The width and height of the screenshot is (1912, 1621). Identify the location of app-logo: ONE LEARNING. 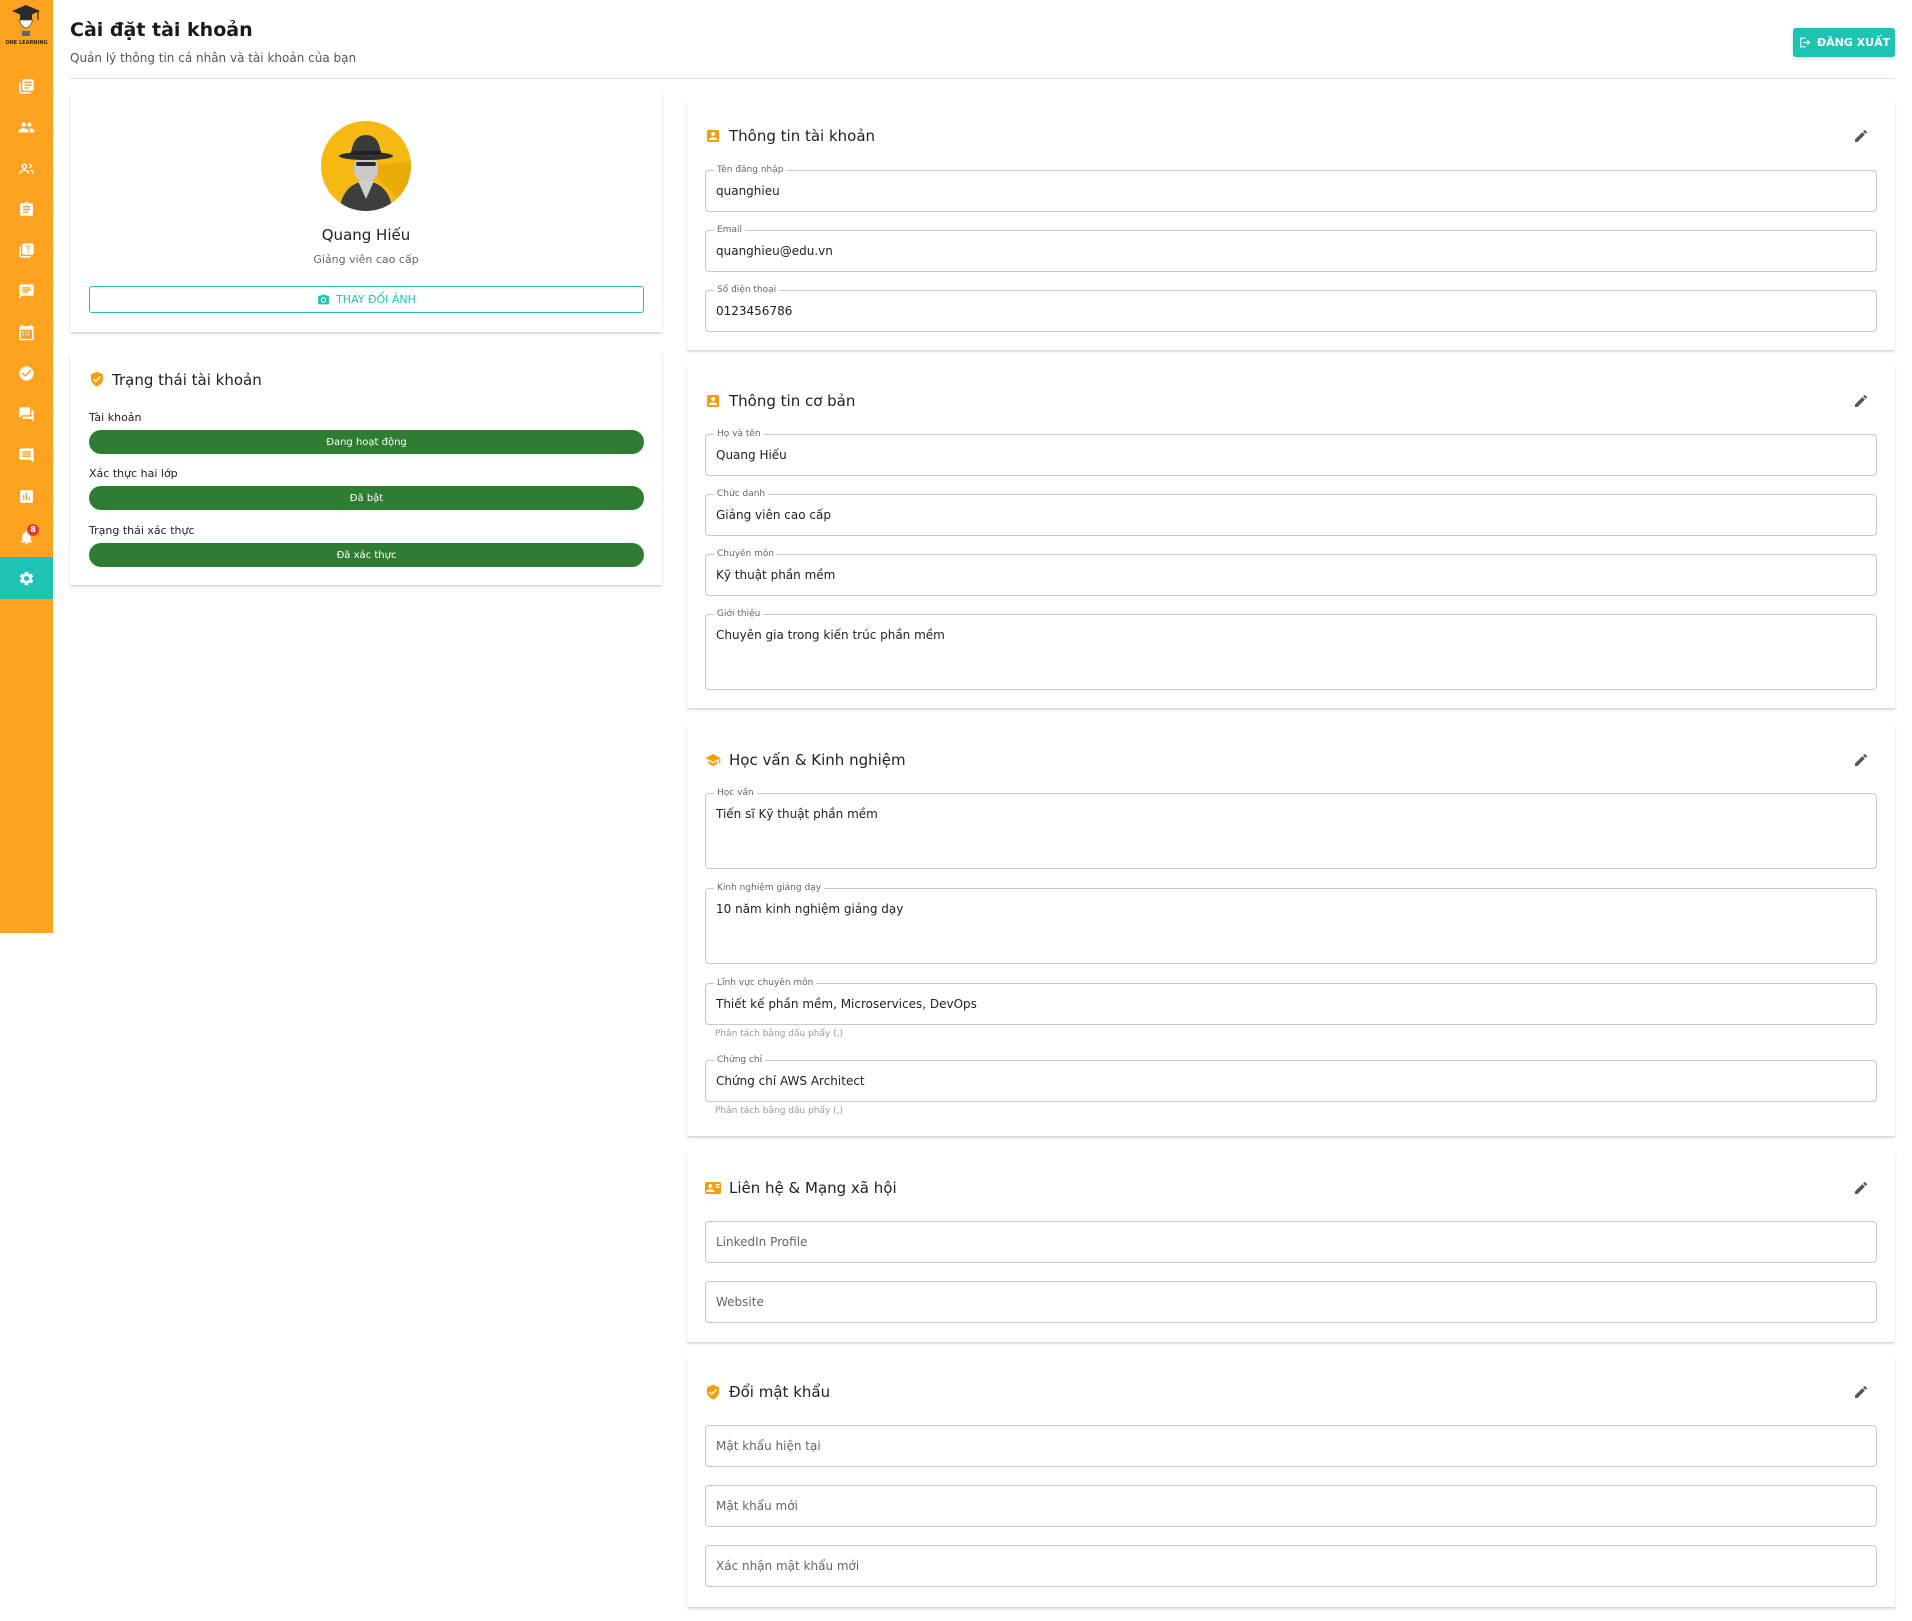
(26, 26).